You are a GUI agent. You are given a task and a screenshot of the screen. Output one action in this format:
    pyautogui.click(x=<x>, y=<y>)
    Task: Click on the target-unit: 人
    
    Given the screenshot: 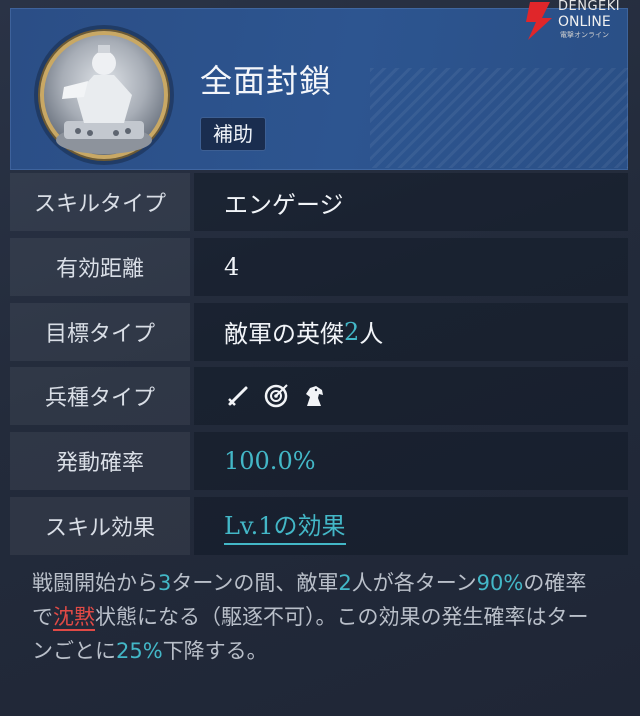 What is the action you would take?
    pyautogui.click(x=371, y=334)
    